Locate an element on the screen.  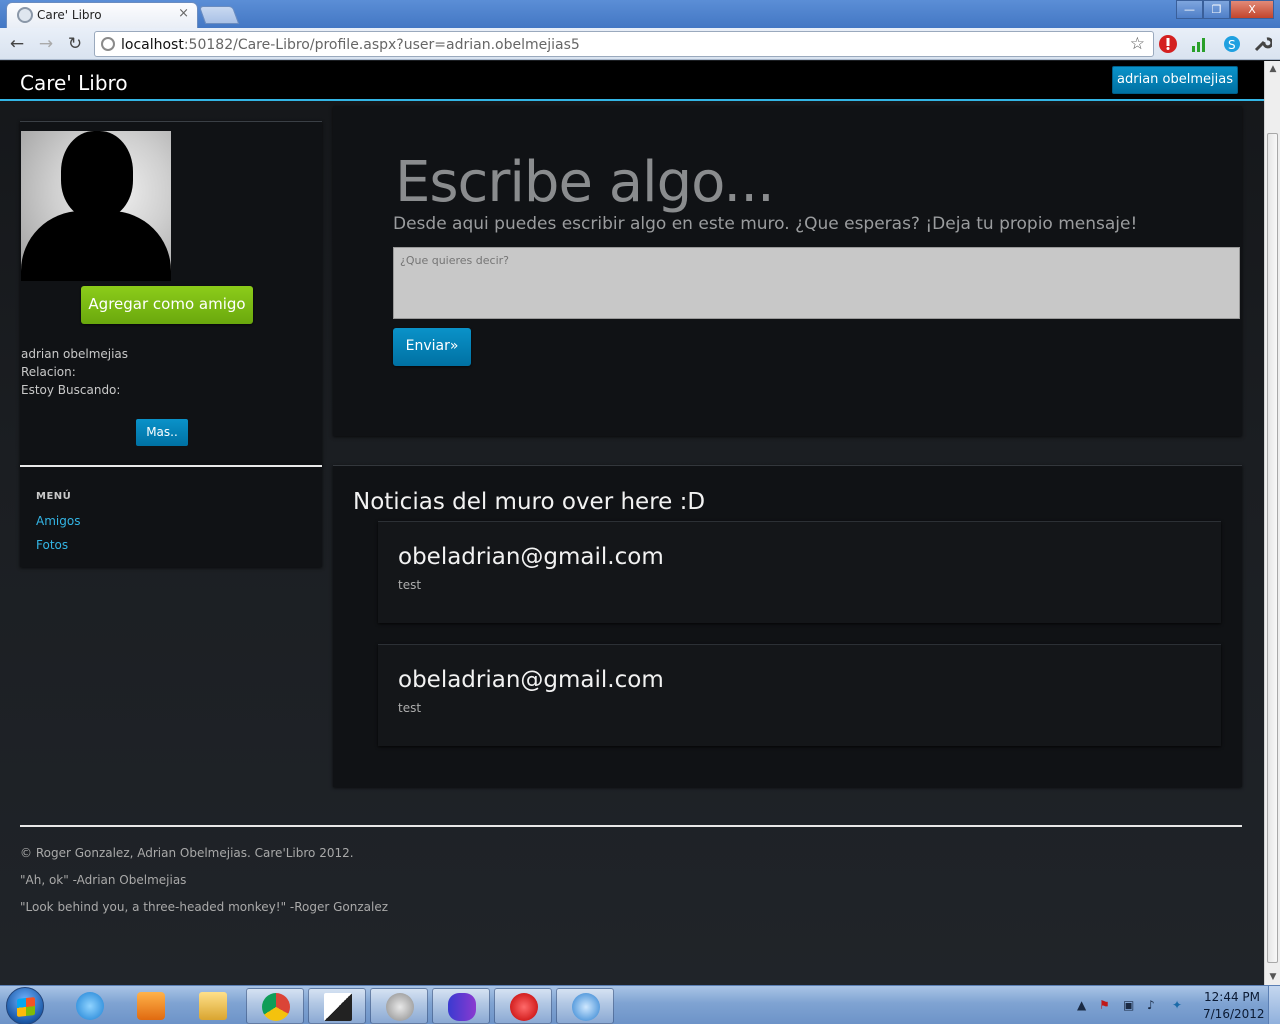
skype-extension-icon: S is located at coordinates (1232, 44).